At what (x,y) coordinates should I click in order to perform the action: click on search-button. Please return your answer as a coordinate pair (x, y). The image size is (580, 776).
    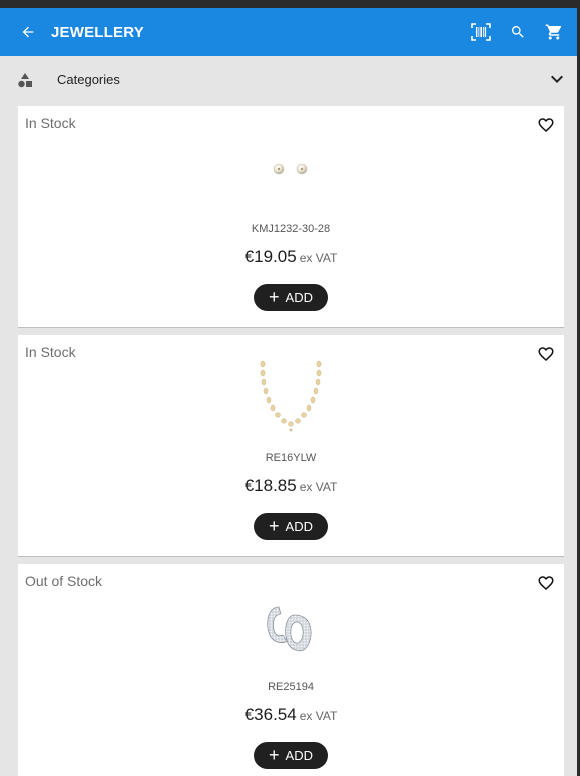
    Looking at the image, I should click on (518, 32).